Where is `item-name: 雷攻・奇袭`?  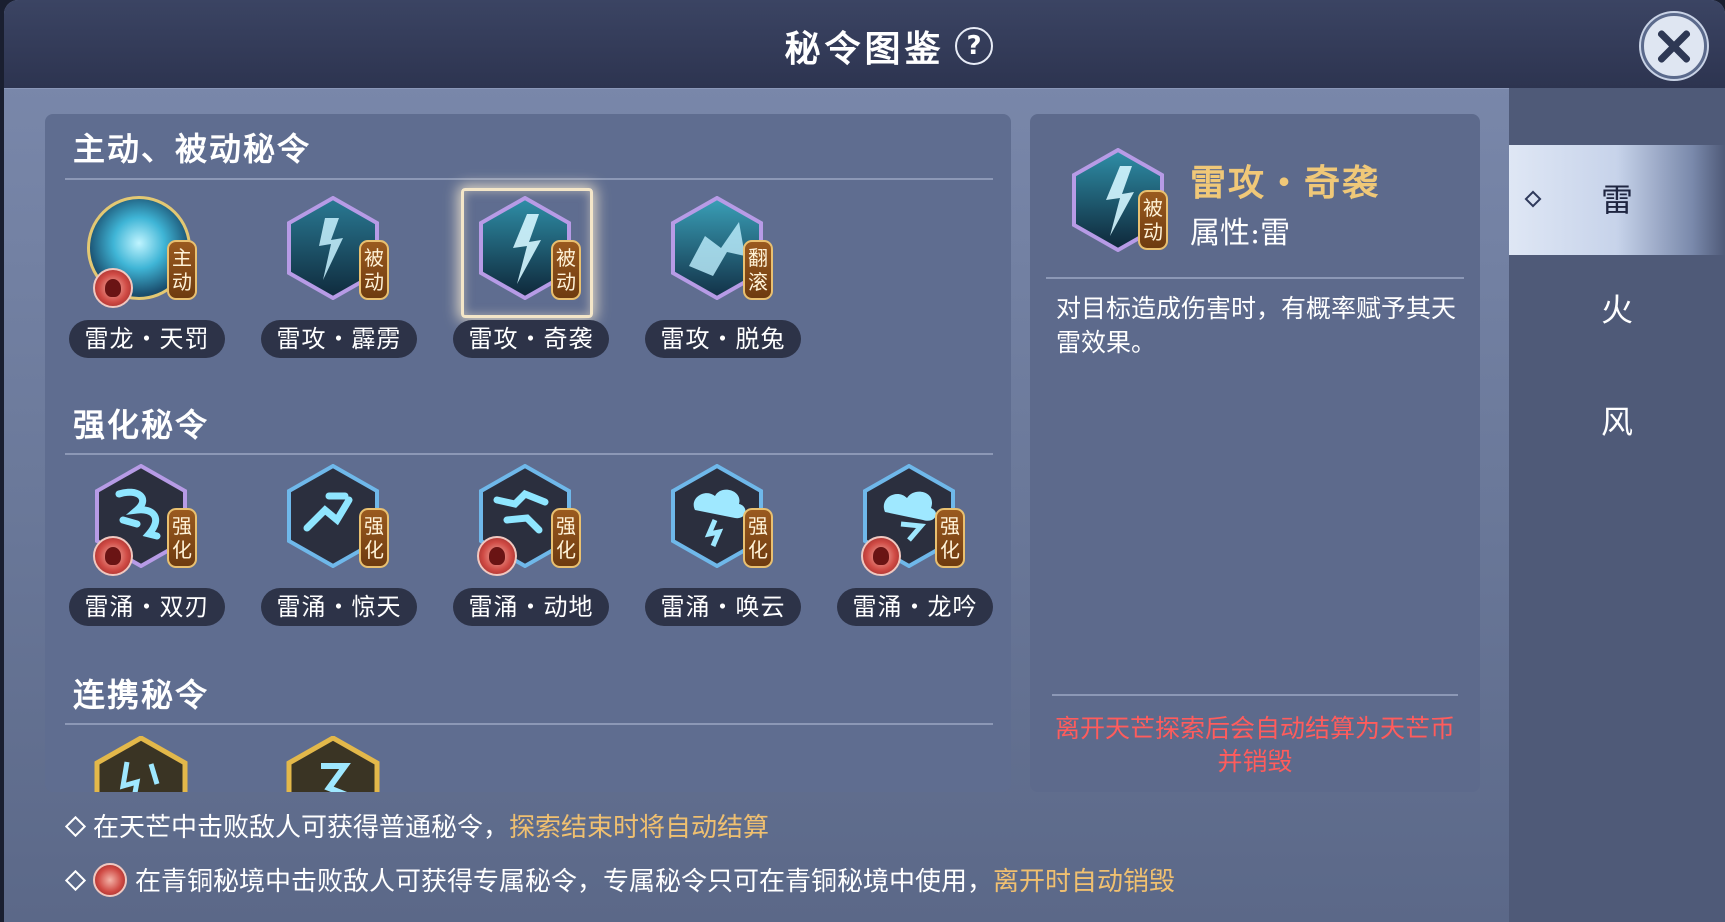
item-name: 雷攻・奇袭 is located at coordinates (531, 339).